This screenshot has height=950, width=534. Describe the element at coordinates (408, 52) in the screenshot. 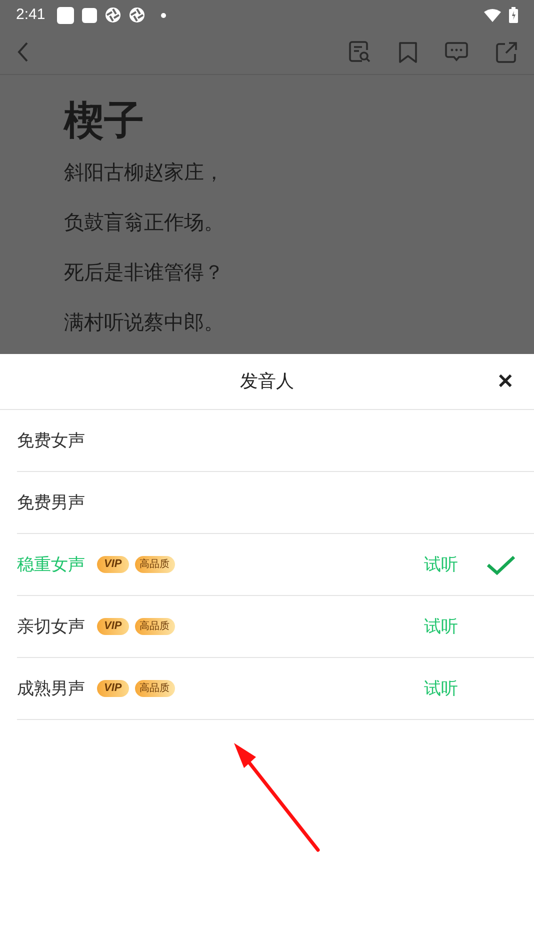

I see `bookmark-icon` at that location.